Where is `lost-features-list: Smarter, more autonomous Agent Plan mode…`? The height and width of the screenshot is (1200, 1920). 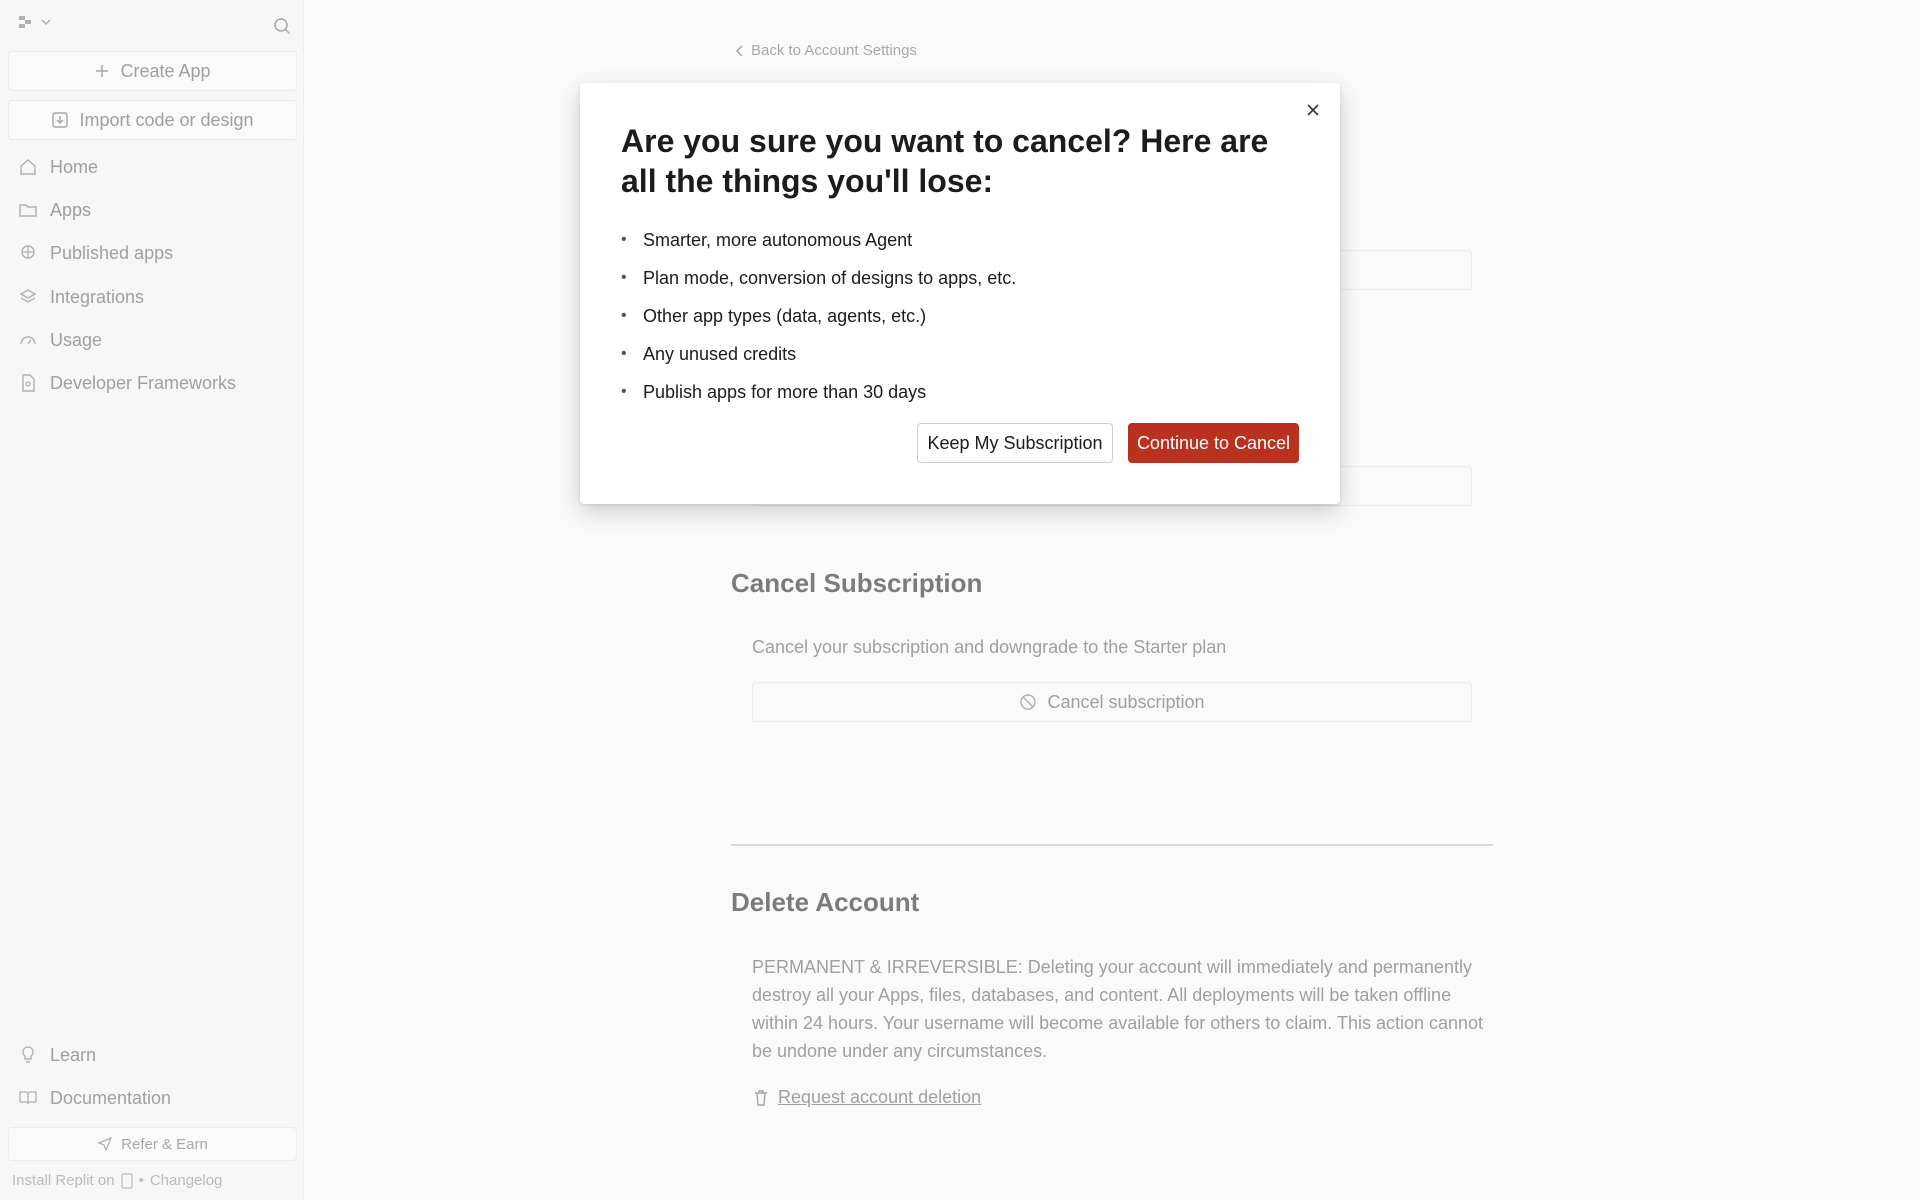
lost-features-list: Smarter, more autonomous Agent Plan mode… is located at coordinates (818, 316).